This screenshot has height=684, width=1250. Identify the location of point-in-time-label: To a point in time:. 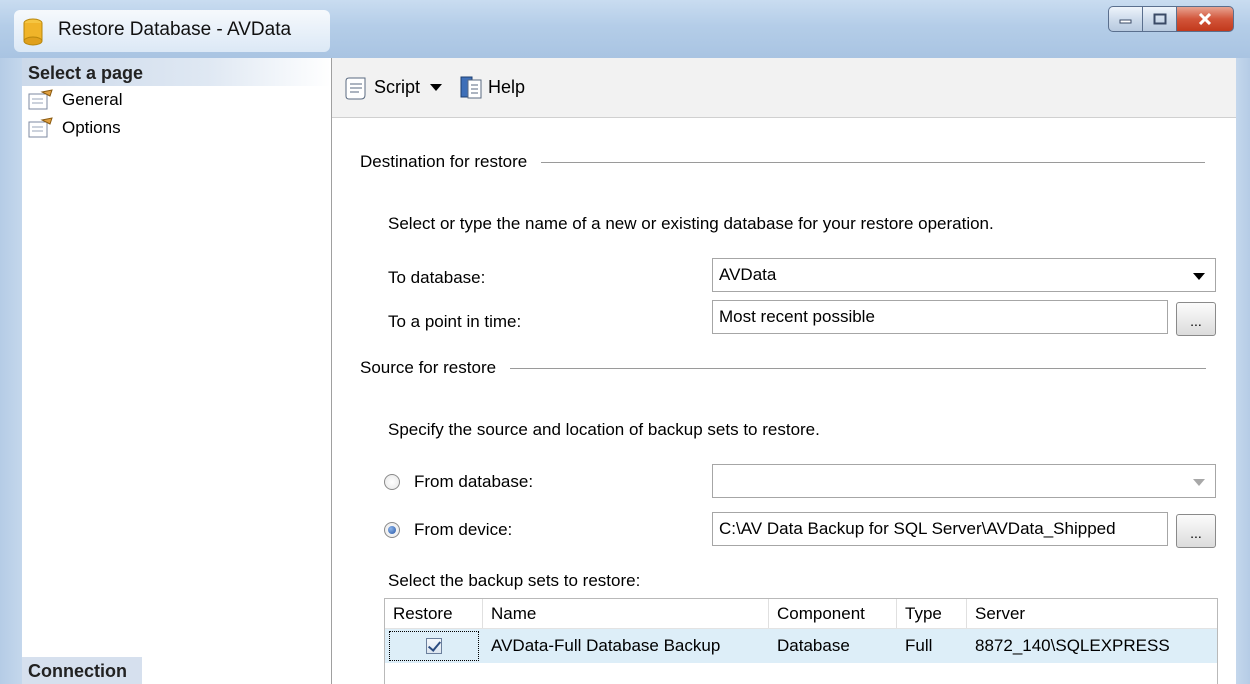
(455, 321).